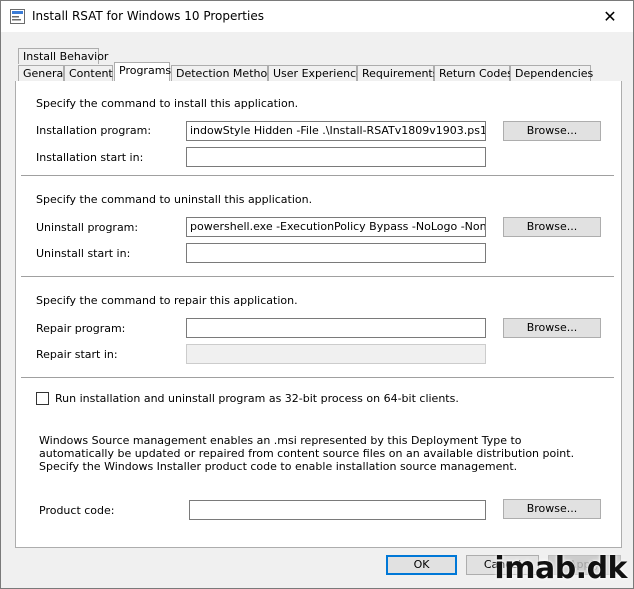 Image resolution: width=634 pixels, height=589 pixels. What do you see at coordinates (17, 16) in the screenshot?
I see `app-icon` at bounding box center [17, 16].